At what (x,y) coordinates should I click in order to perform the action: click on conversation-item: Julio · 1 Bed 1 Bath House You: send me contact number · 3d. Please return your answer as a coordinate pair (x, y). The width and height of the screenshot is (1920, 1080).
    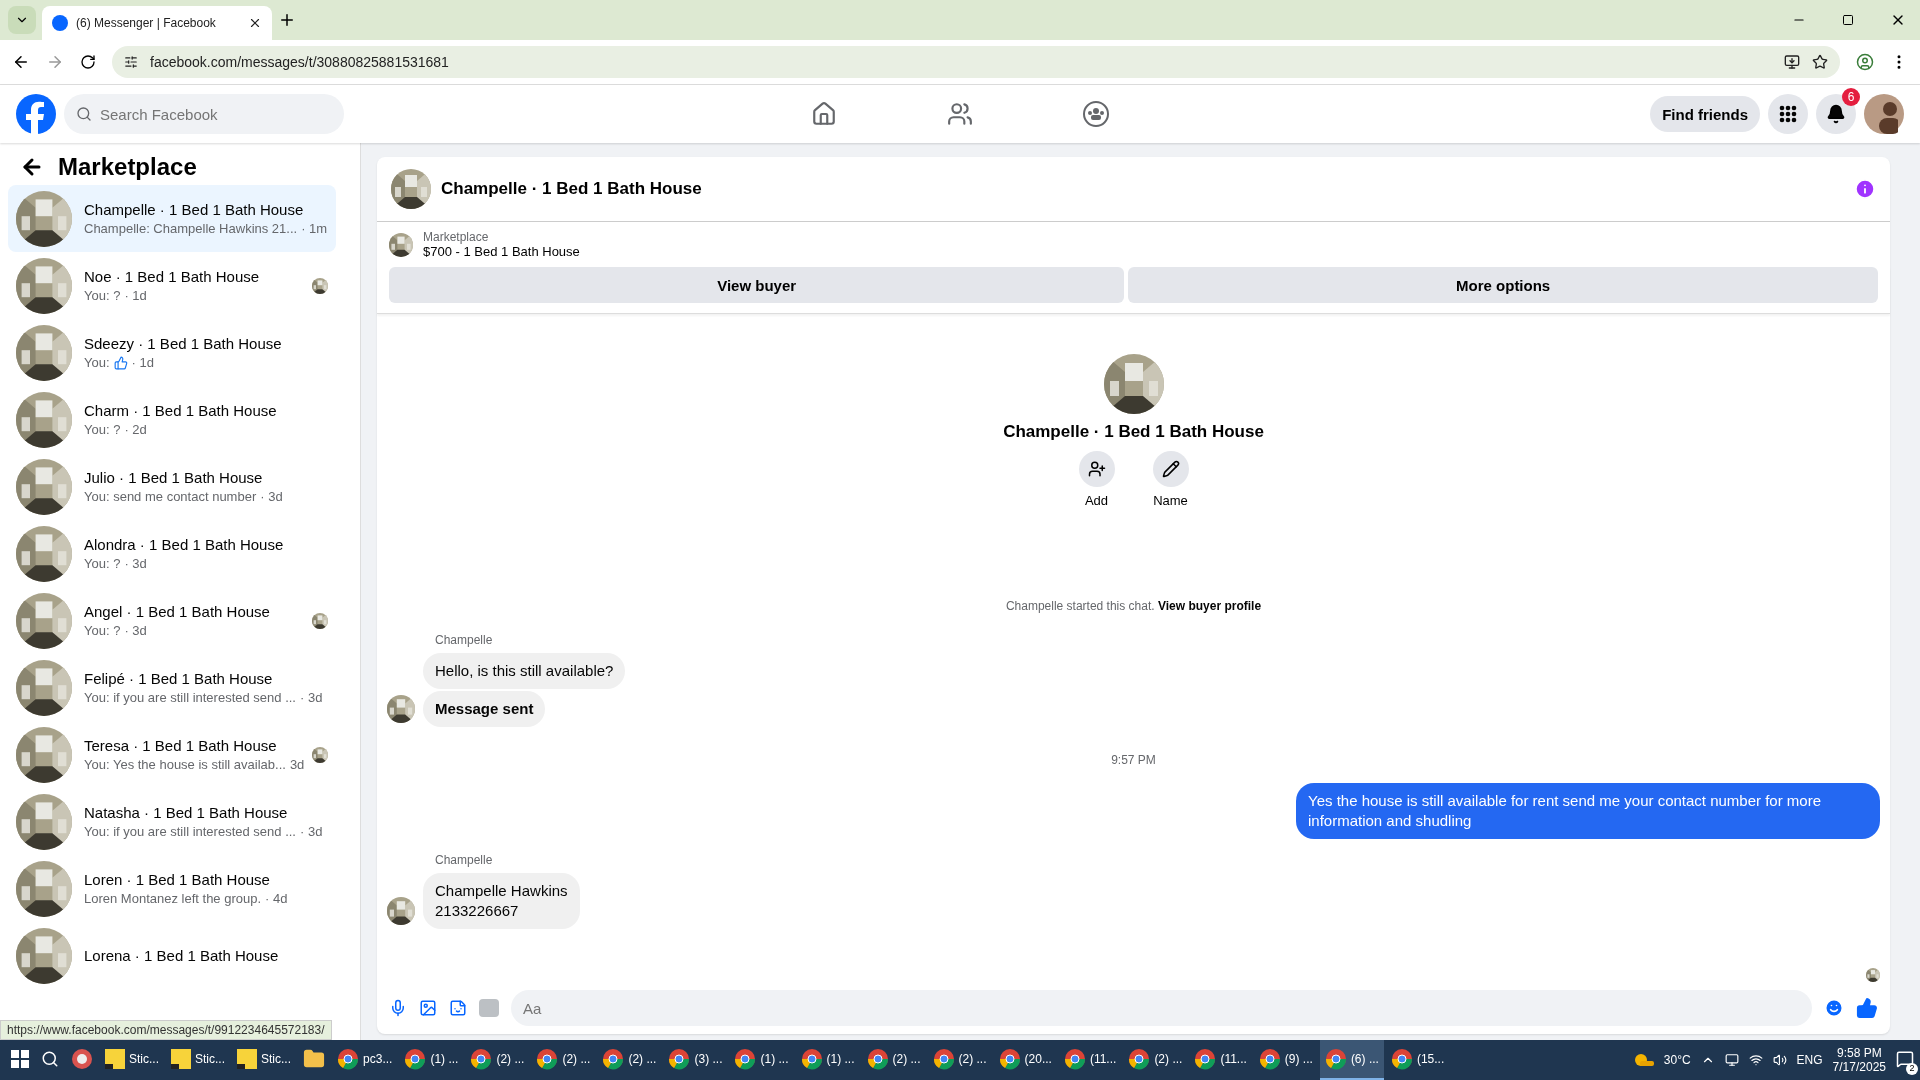
    Looking at the image, I should click on (172, 486).